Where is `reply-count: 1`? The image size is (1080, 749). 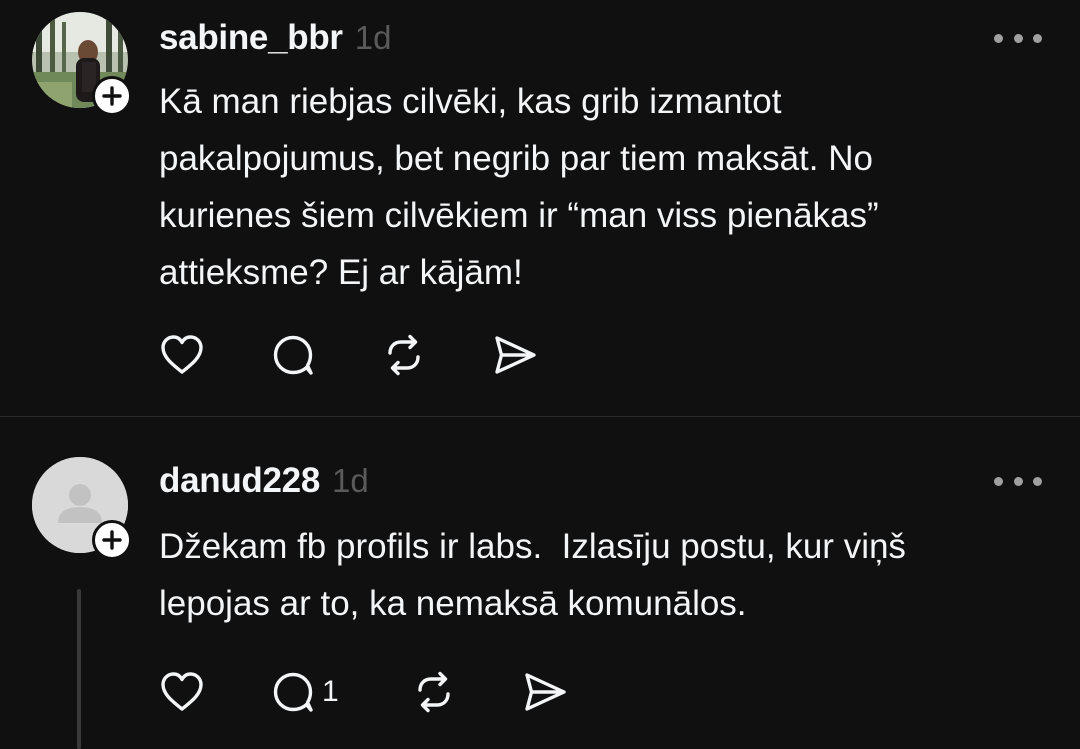
reply-count: 1 is located at coordinates (330, 691).